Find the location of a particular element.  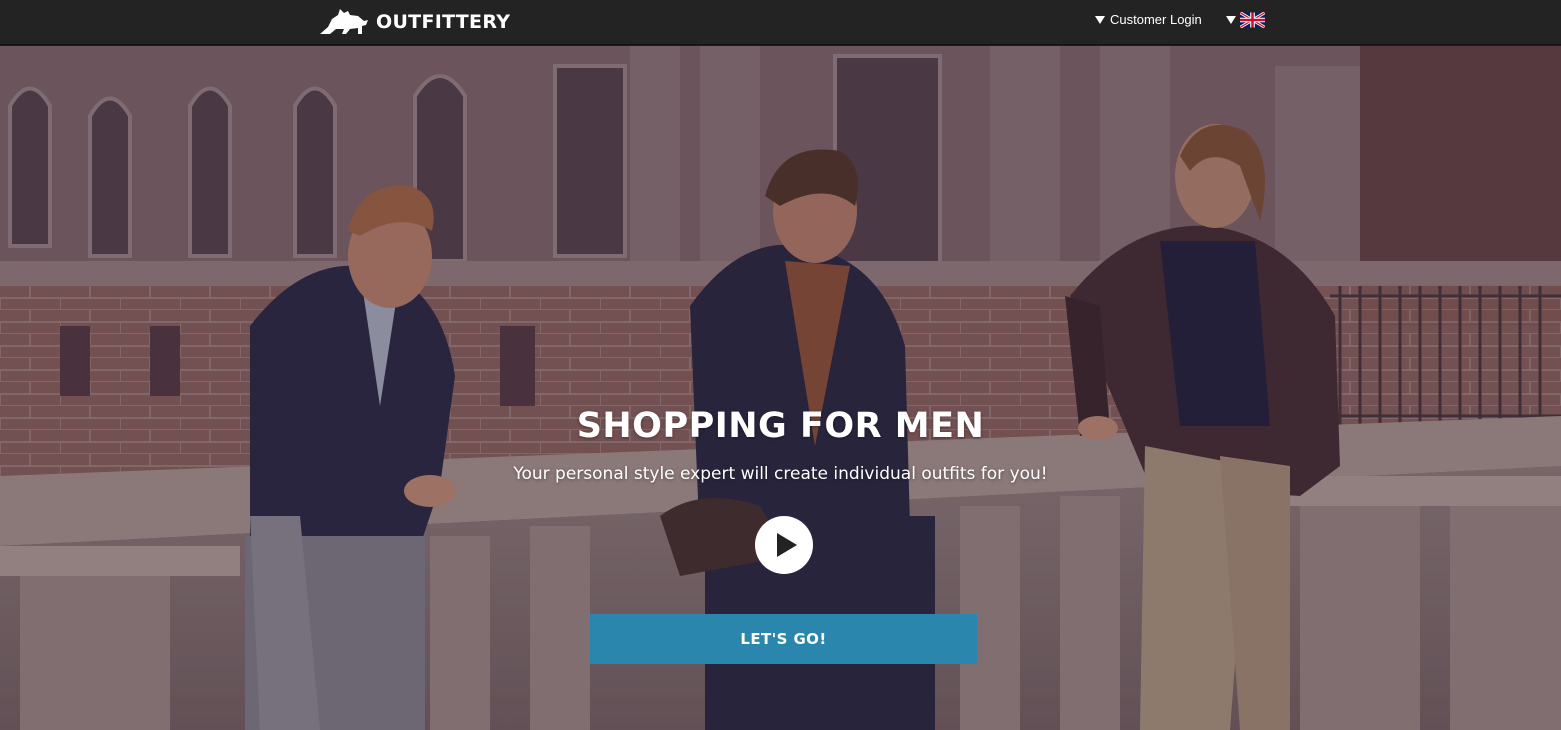

hero-title: SHOPPING FOR MEN is located at coordinates (780, 426).